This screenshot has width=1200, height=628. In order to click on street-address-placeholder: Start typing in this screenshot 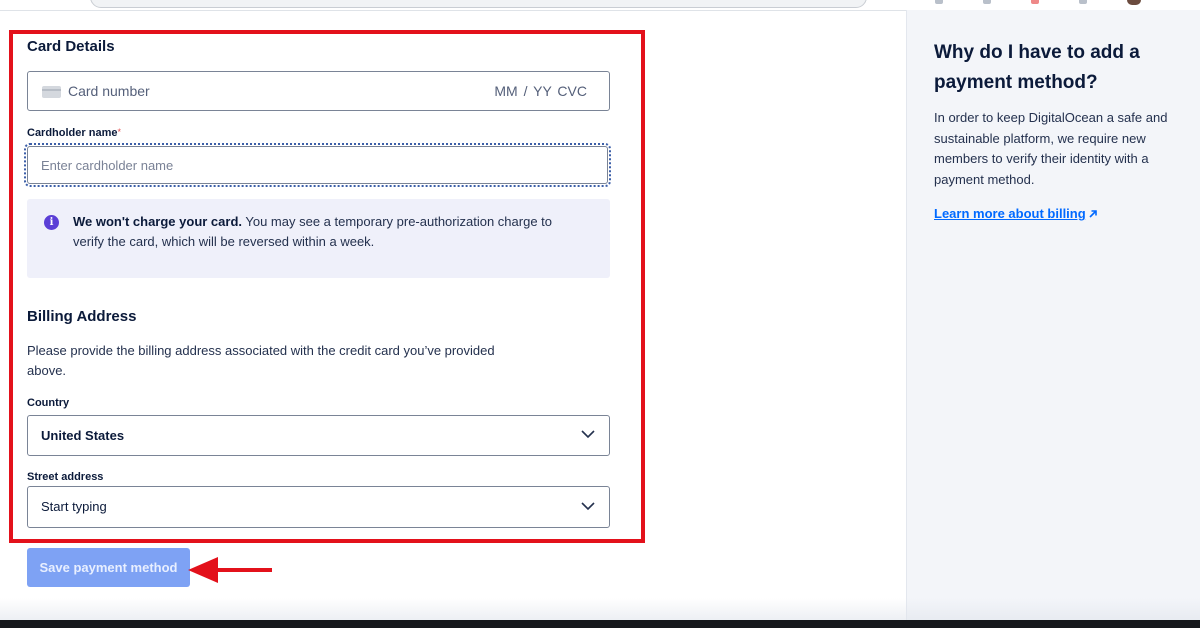, I will do `click(74, 506)`.